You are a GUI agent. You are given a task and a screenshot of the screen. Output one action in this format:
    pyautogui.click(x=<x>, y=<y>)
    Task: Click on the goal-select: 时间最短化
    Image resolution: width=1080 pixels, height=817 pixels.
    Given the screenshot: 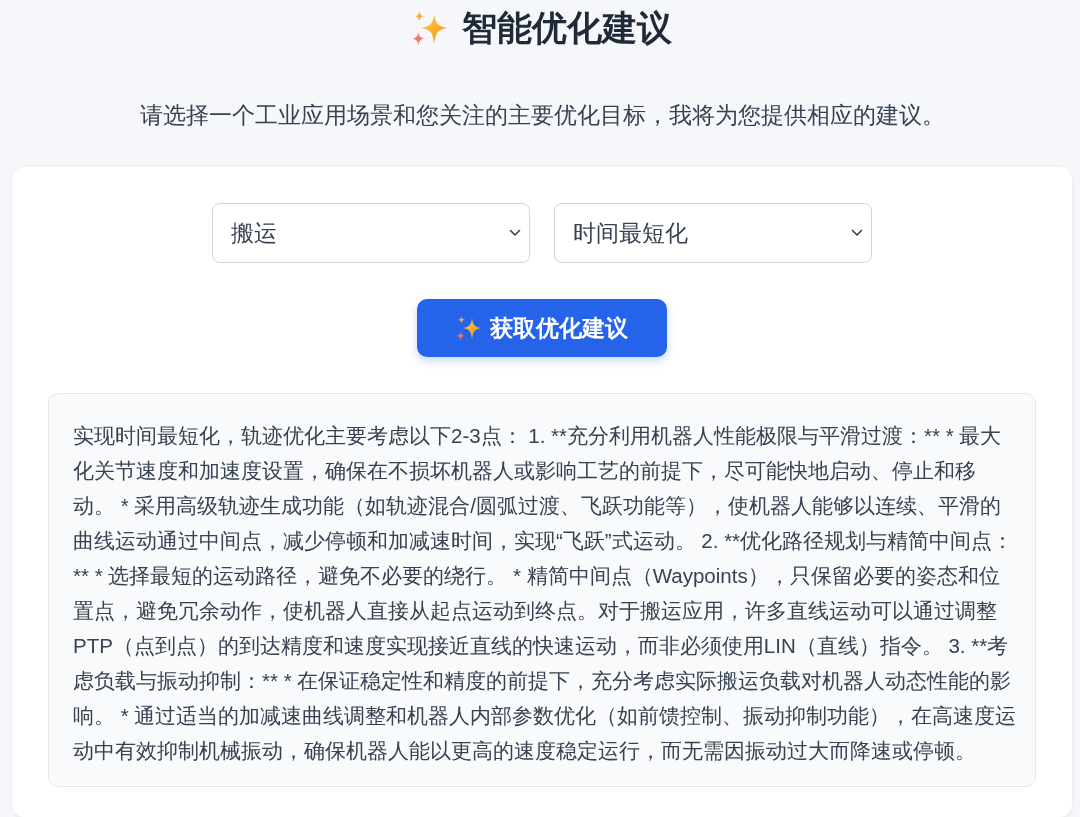 What is the action you would take?
    pyautogui.click(x=713, y=233)
    